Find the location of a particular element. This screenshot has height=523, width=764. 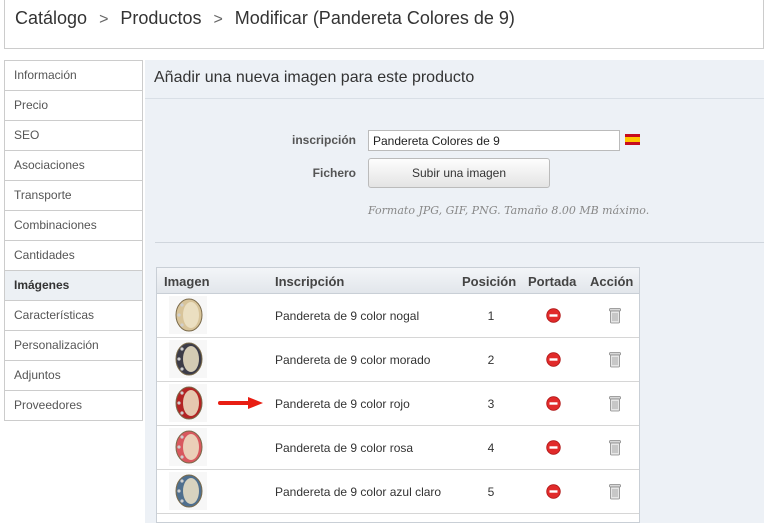

image-caption: Pandereta de 9 color nogal is located at coordinates (347, 316).